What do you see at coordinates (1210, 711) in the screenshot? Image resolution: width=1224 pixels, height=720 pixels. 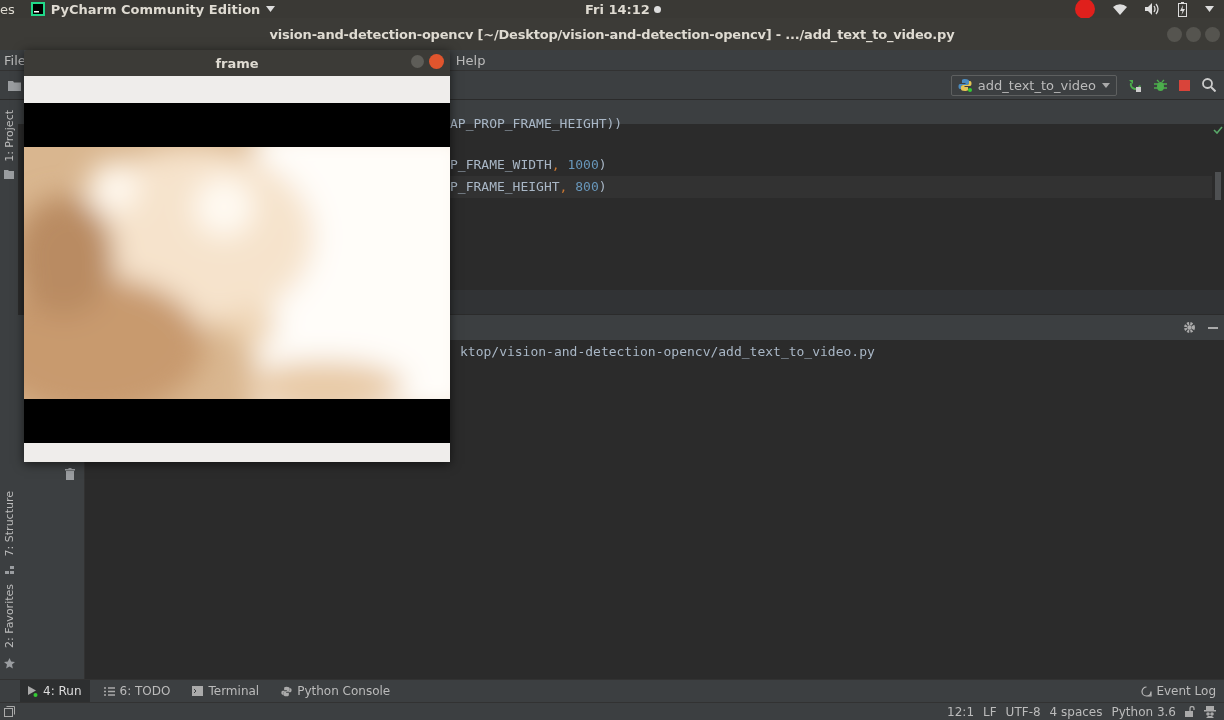 I see `inspector-icon` at bounding box center [1210, 711].